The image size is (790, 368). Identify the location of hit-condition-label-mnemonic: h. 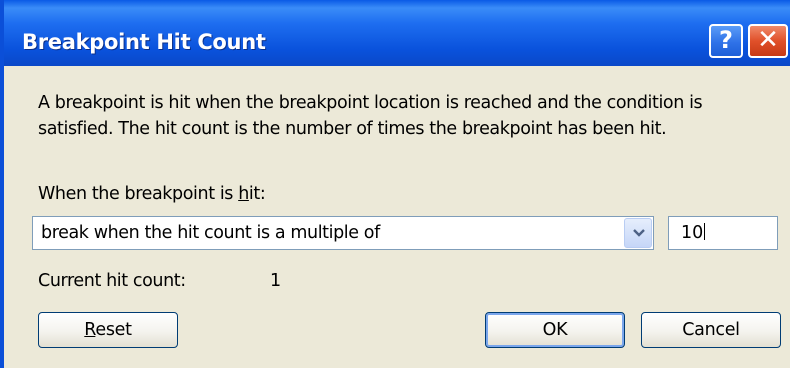
(243, 194).